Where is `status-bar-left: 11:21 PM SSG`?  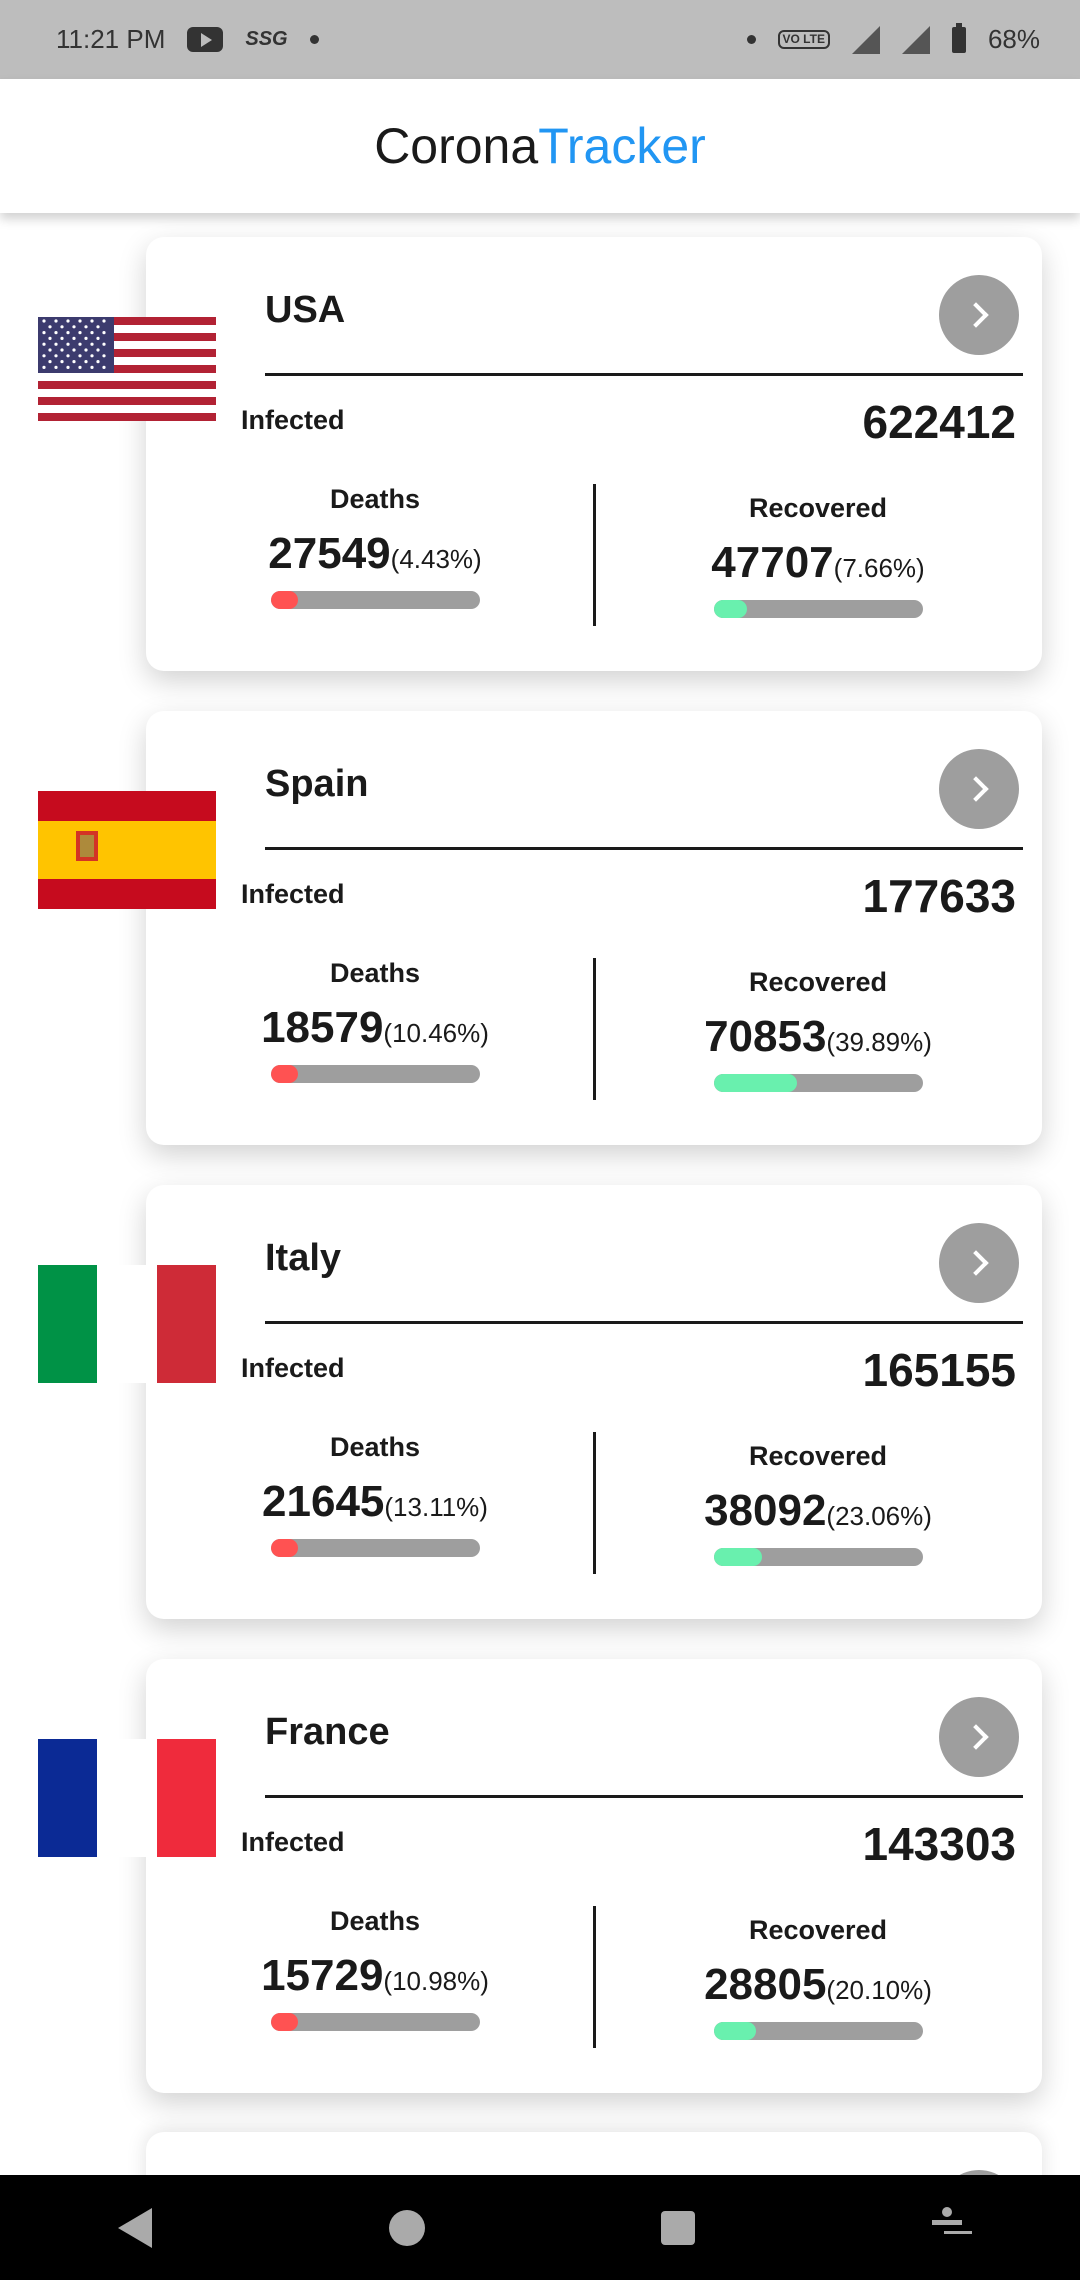
status-bar-left: 11:21 PM SSG is located at coordinates (187, 39).